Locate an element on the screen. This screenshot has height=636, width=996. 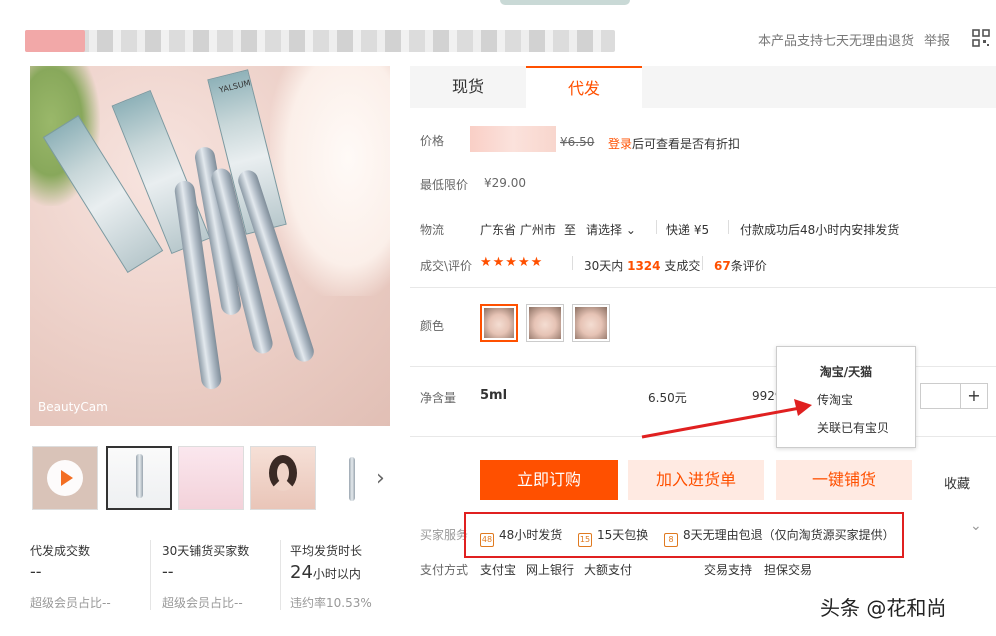
stat-label: 30天铺货买家数 is located at coordinates (206, 551).